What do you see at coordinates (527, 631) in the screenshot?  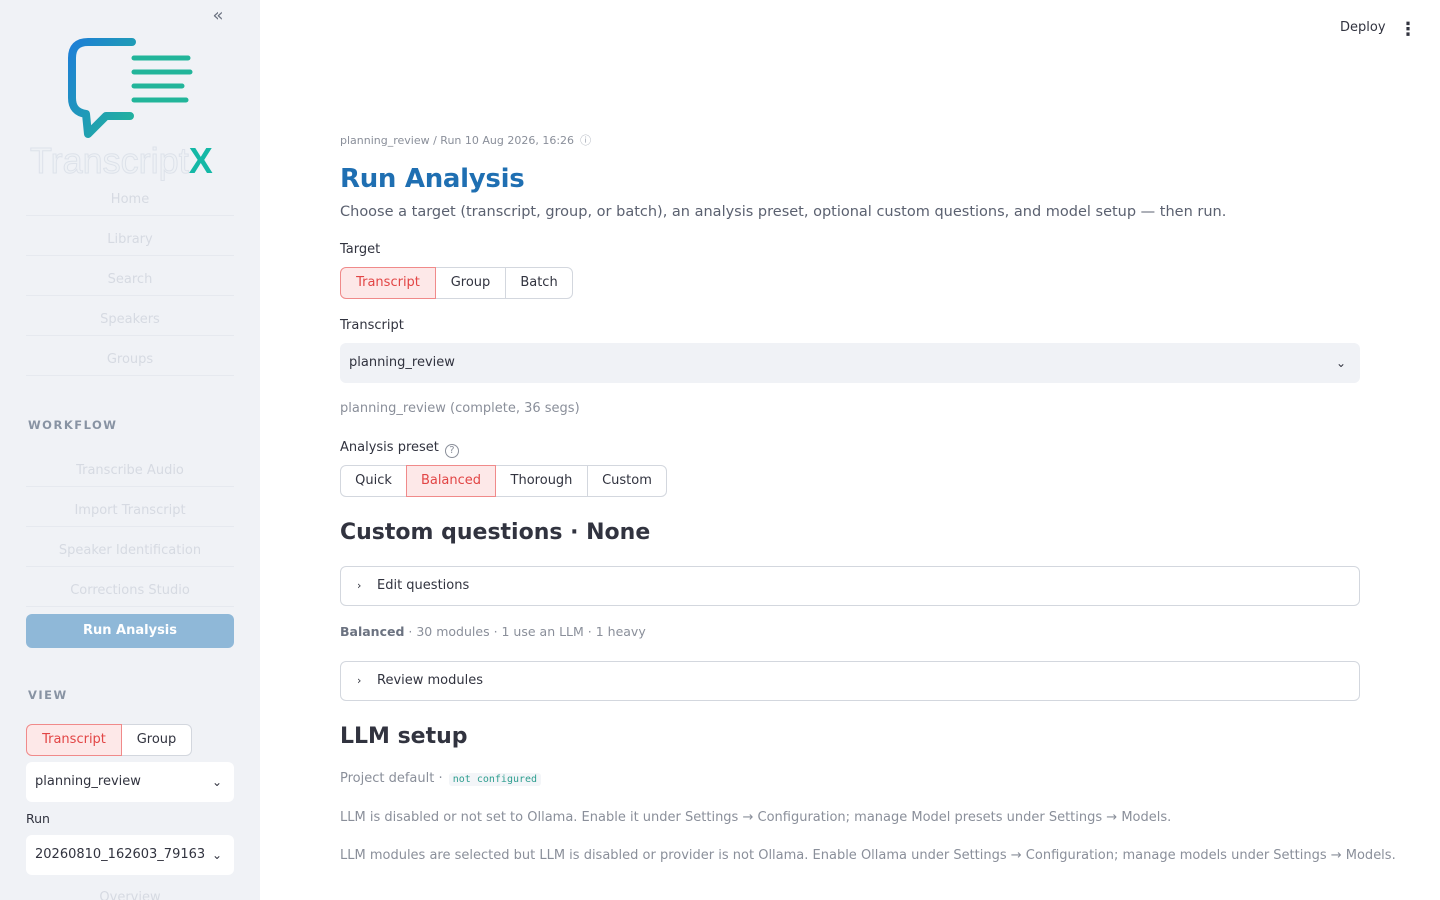 I see `summary-details: · 30 modules · 1 use an LLM · 1 heavy` at bounding box center [527, 631].